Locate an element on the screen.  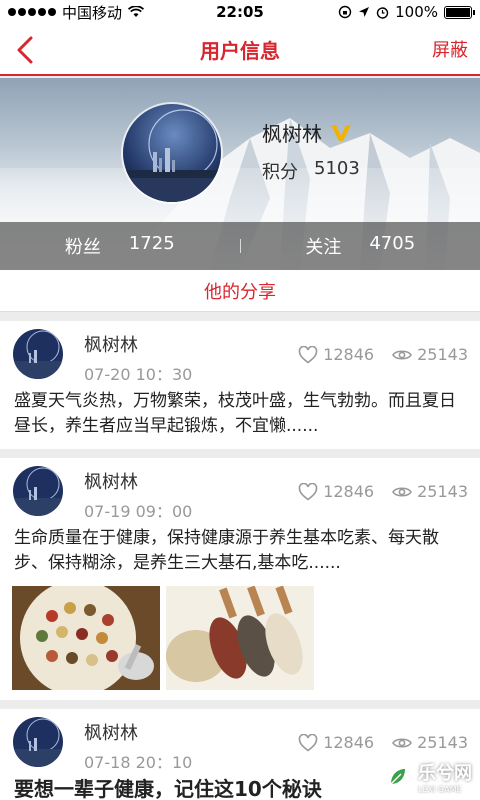
vip-v-icon is located at coordinates (341, 132).